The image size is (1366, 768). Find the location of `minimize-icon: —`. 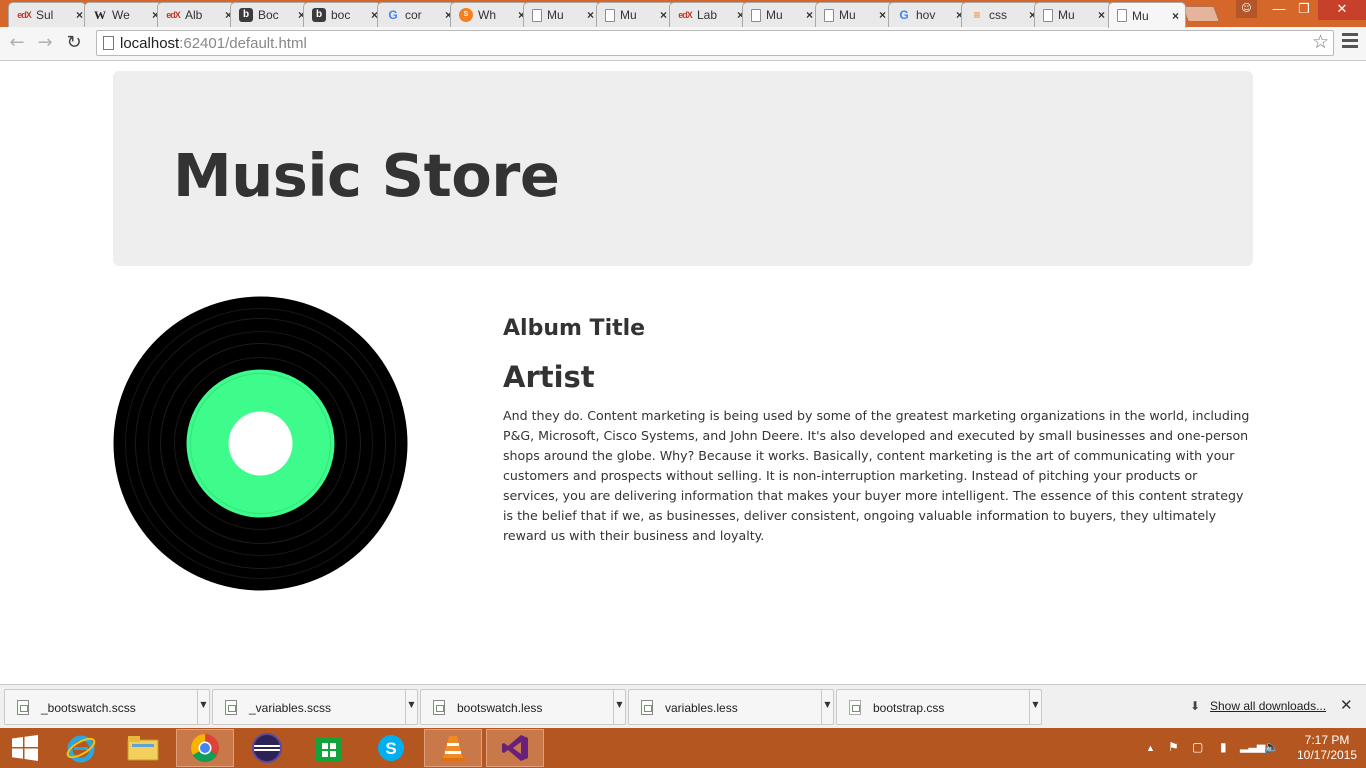

minimize-icon: — is located at coordinates (1279, 10).